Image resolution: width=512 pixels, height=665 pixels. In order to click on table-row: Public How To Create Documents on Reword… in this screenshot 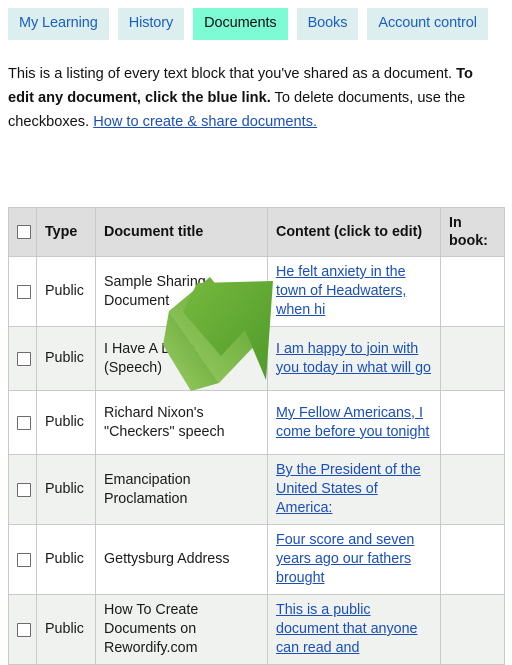, I will do `click(256, 629)`.